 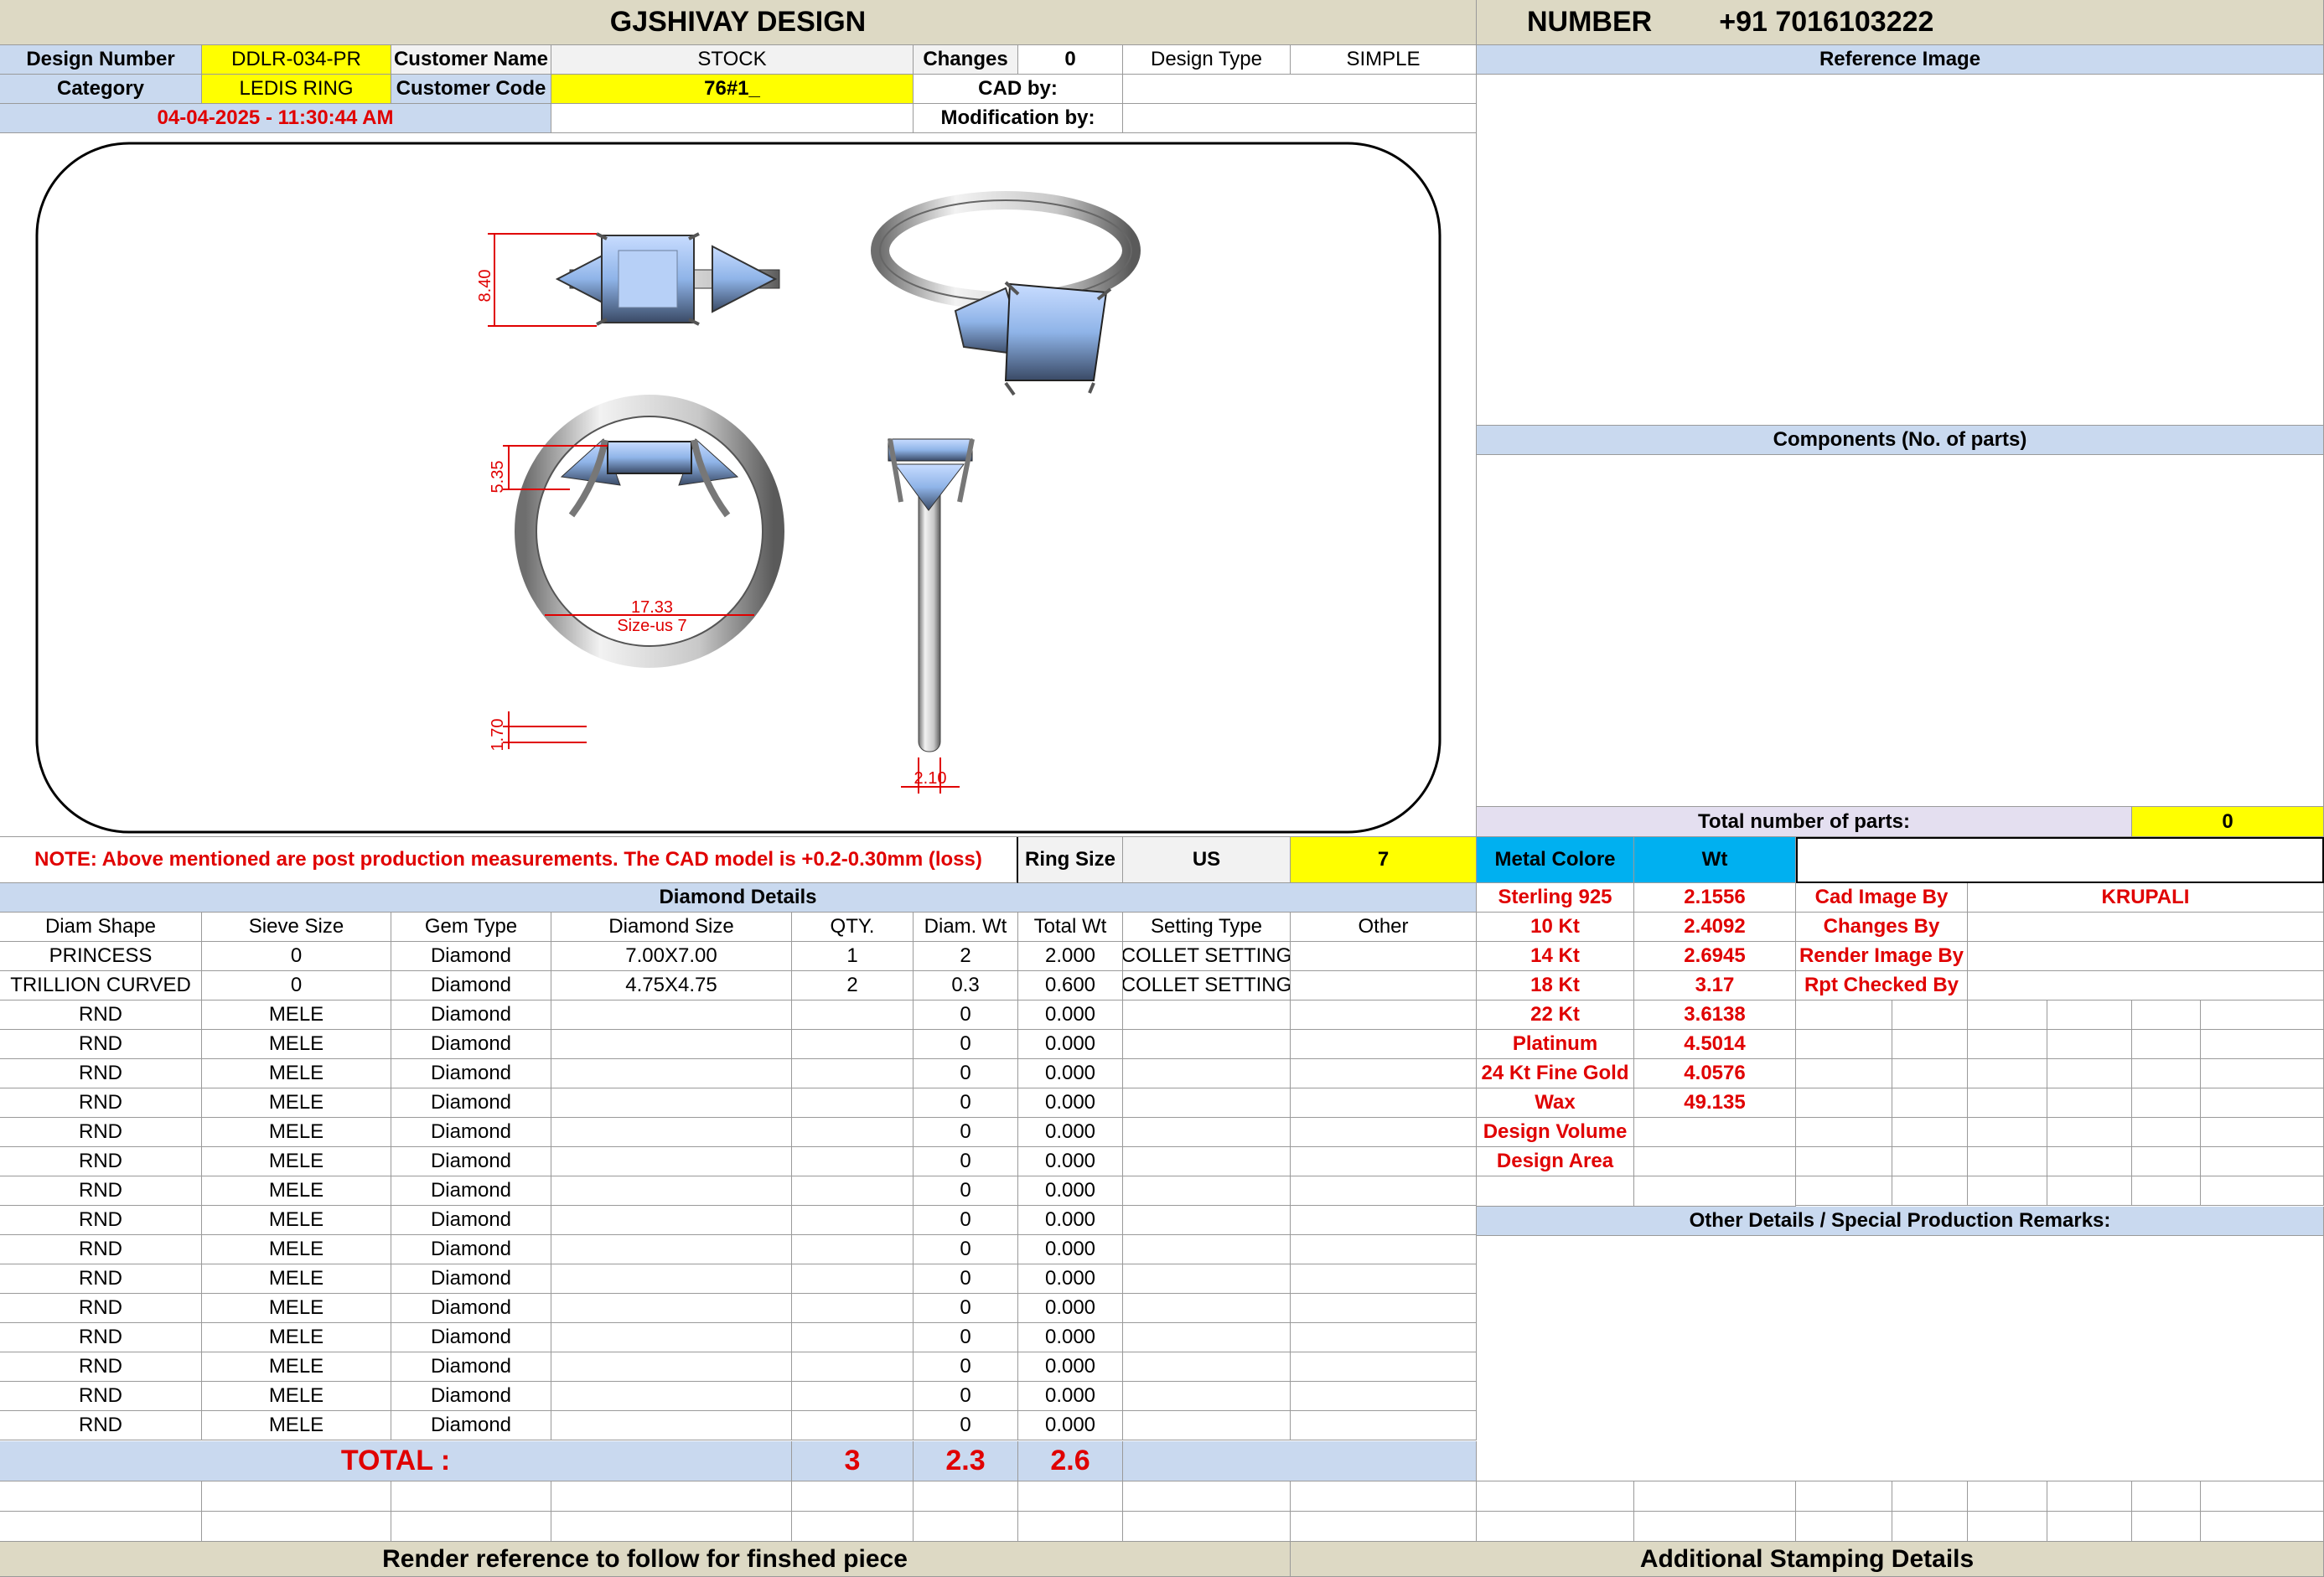 What do you see at coordinates (101, 956) in the screenshot?
I see `diamond-cell: PRINCESS` at bounding box center [101, 956].